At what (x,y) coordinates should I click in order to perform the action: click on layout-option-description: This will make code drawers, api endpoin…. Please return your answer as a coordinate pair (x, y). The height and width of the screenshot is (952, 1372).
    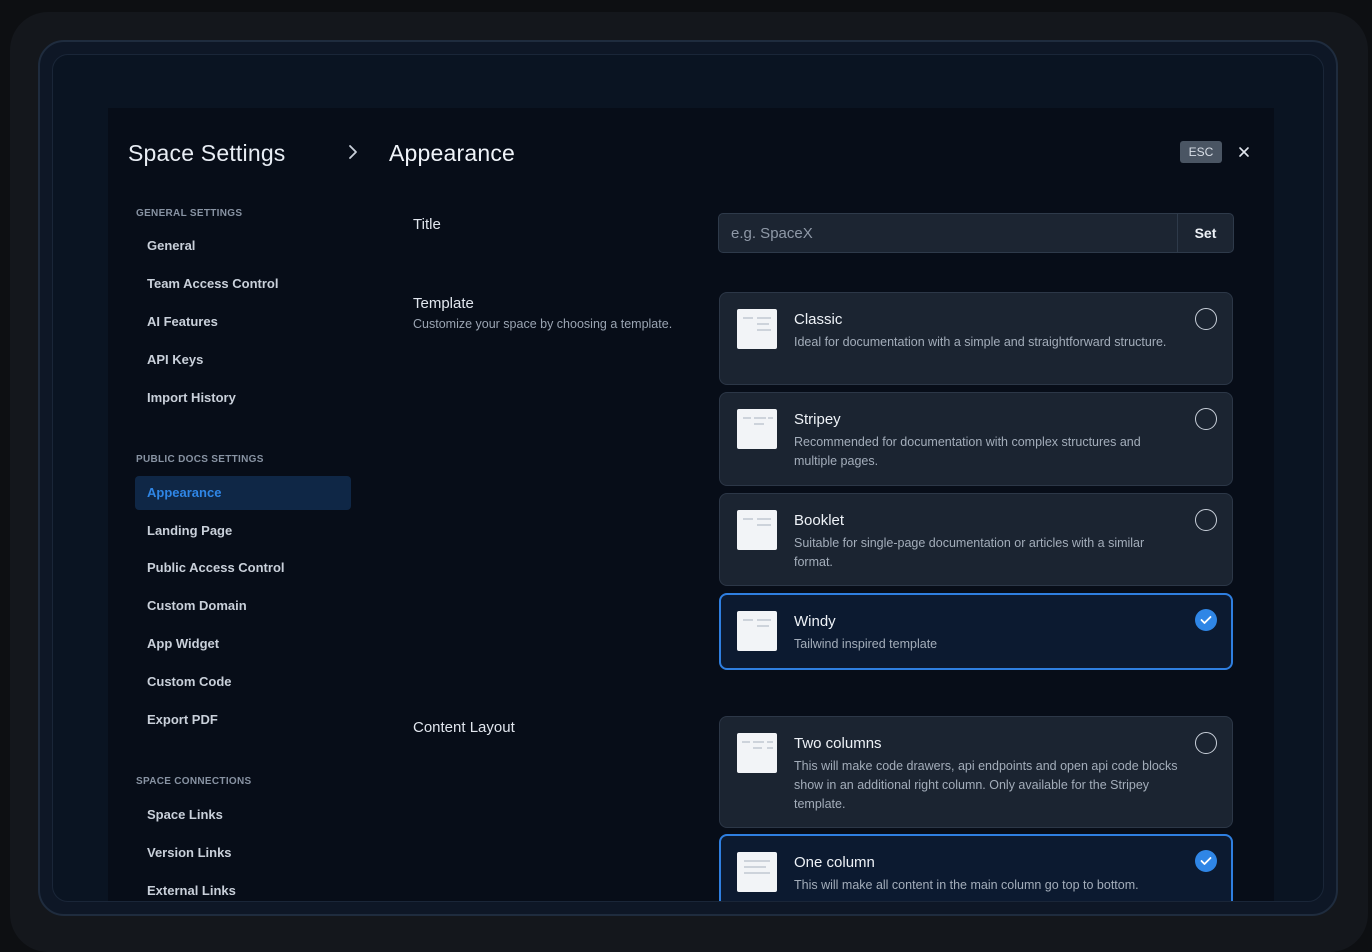
    Looking at the image, I should click on (986, 785).